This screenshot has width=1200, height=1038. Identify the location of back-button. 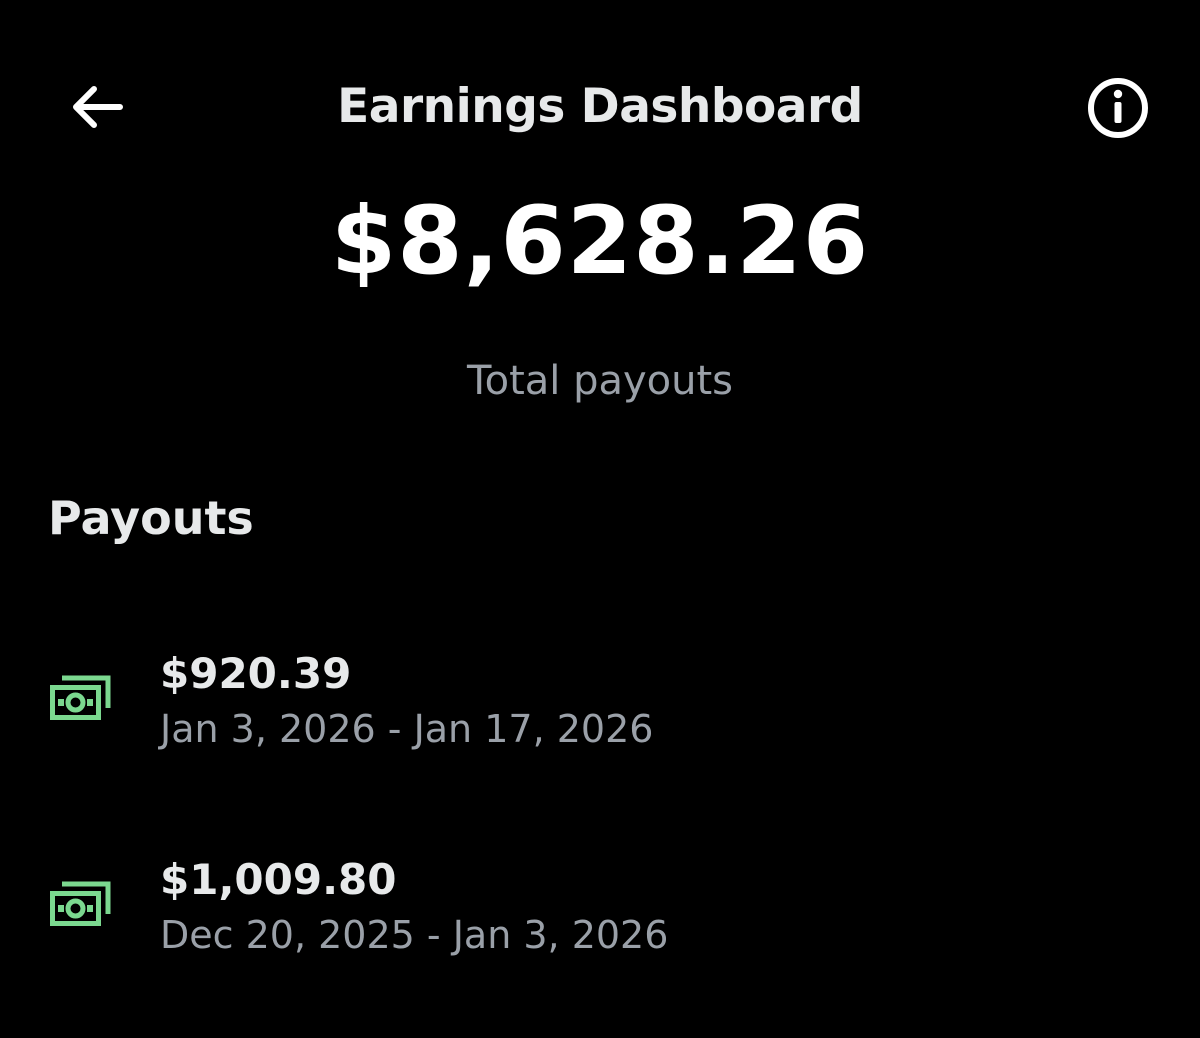
(96, 107).